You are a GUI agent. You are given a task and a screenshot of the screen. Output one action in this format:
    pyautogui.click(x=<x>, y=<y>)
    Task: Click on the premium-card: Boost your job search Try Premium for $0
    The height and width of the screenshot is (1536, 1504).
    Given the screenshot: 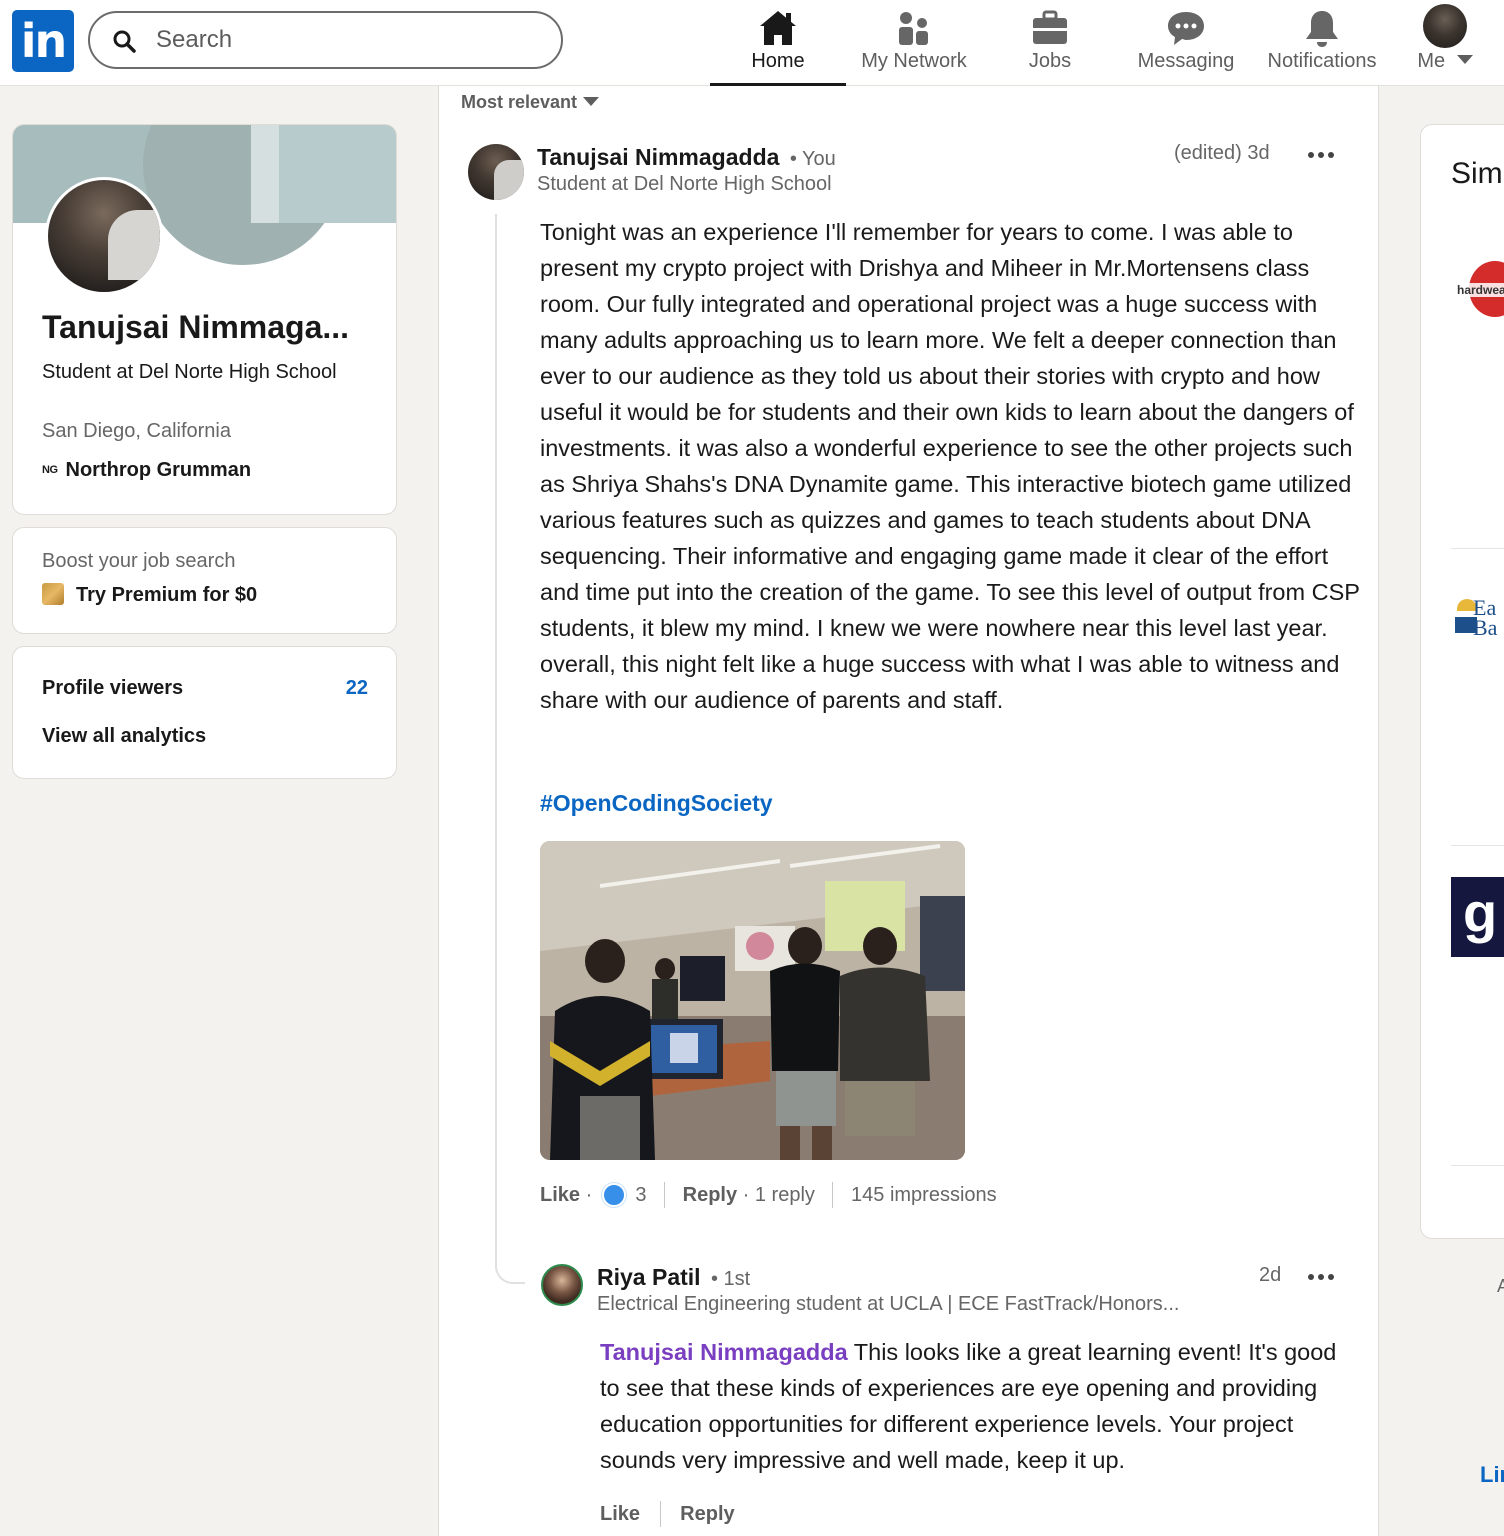 What is the action you would take?
    pyautogui.click(x=204, y=580)
    